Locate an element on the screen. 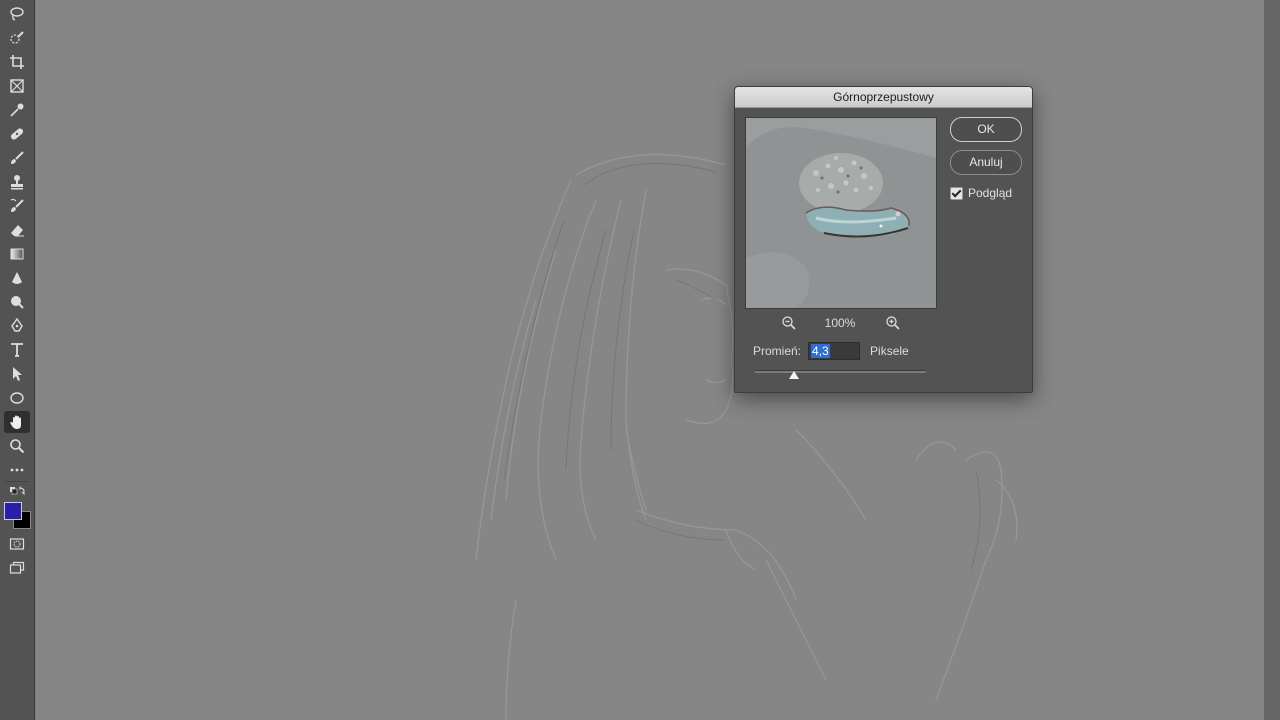 The image size is (1280, 720). screen-mode-icon is located at coordinates (17, 568).